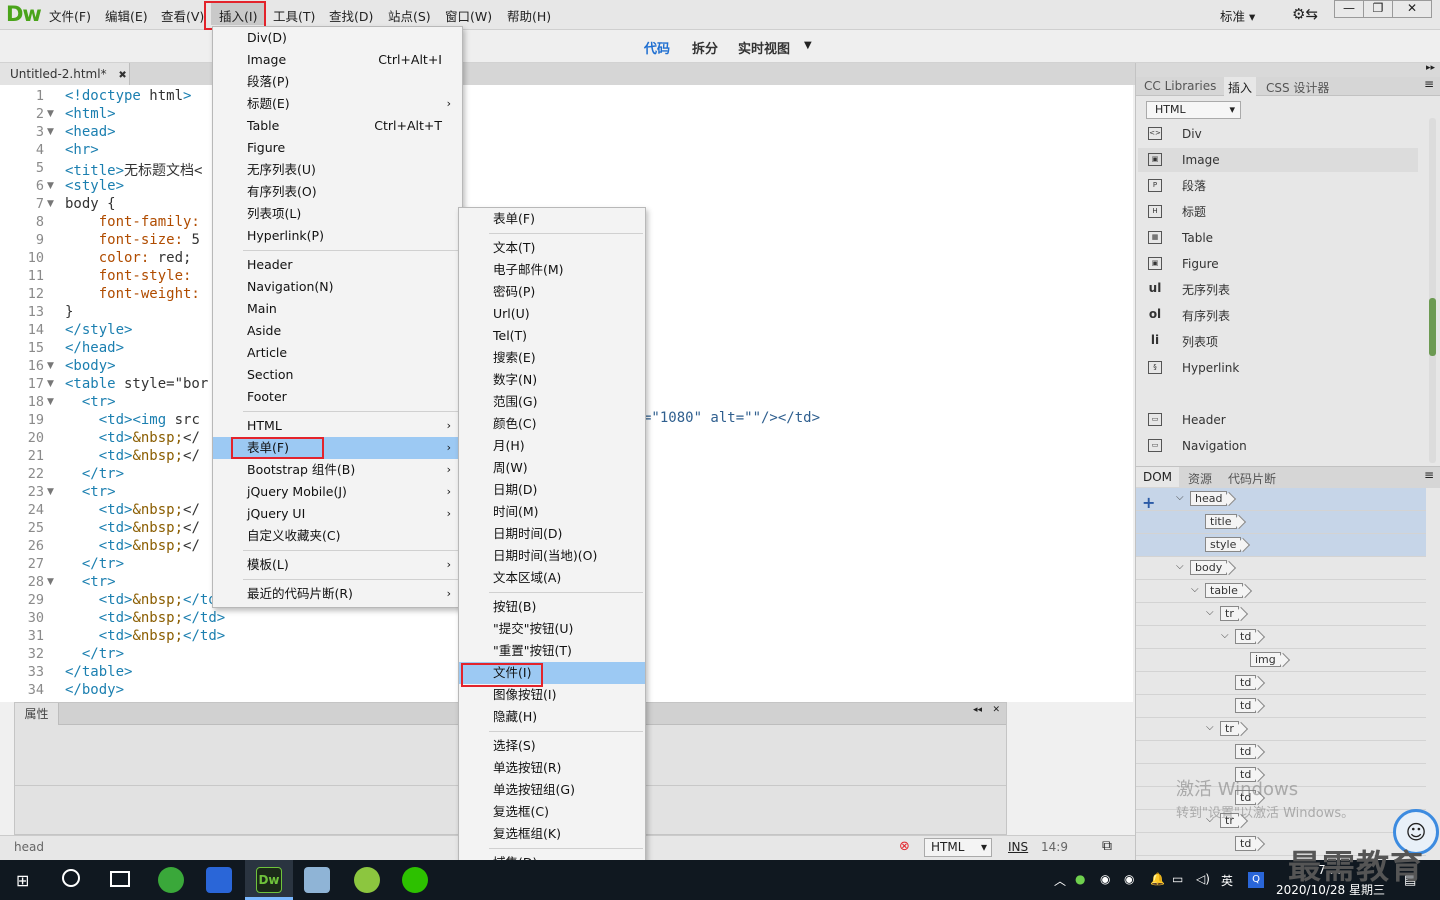  Describe the element at coordinates (1180, 86) in the screenshot. I see `tab-cc-libraries: CC Libraries` at that location.